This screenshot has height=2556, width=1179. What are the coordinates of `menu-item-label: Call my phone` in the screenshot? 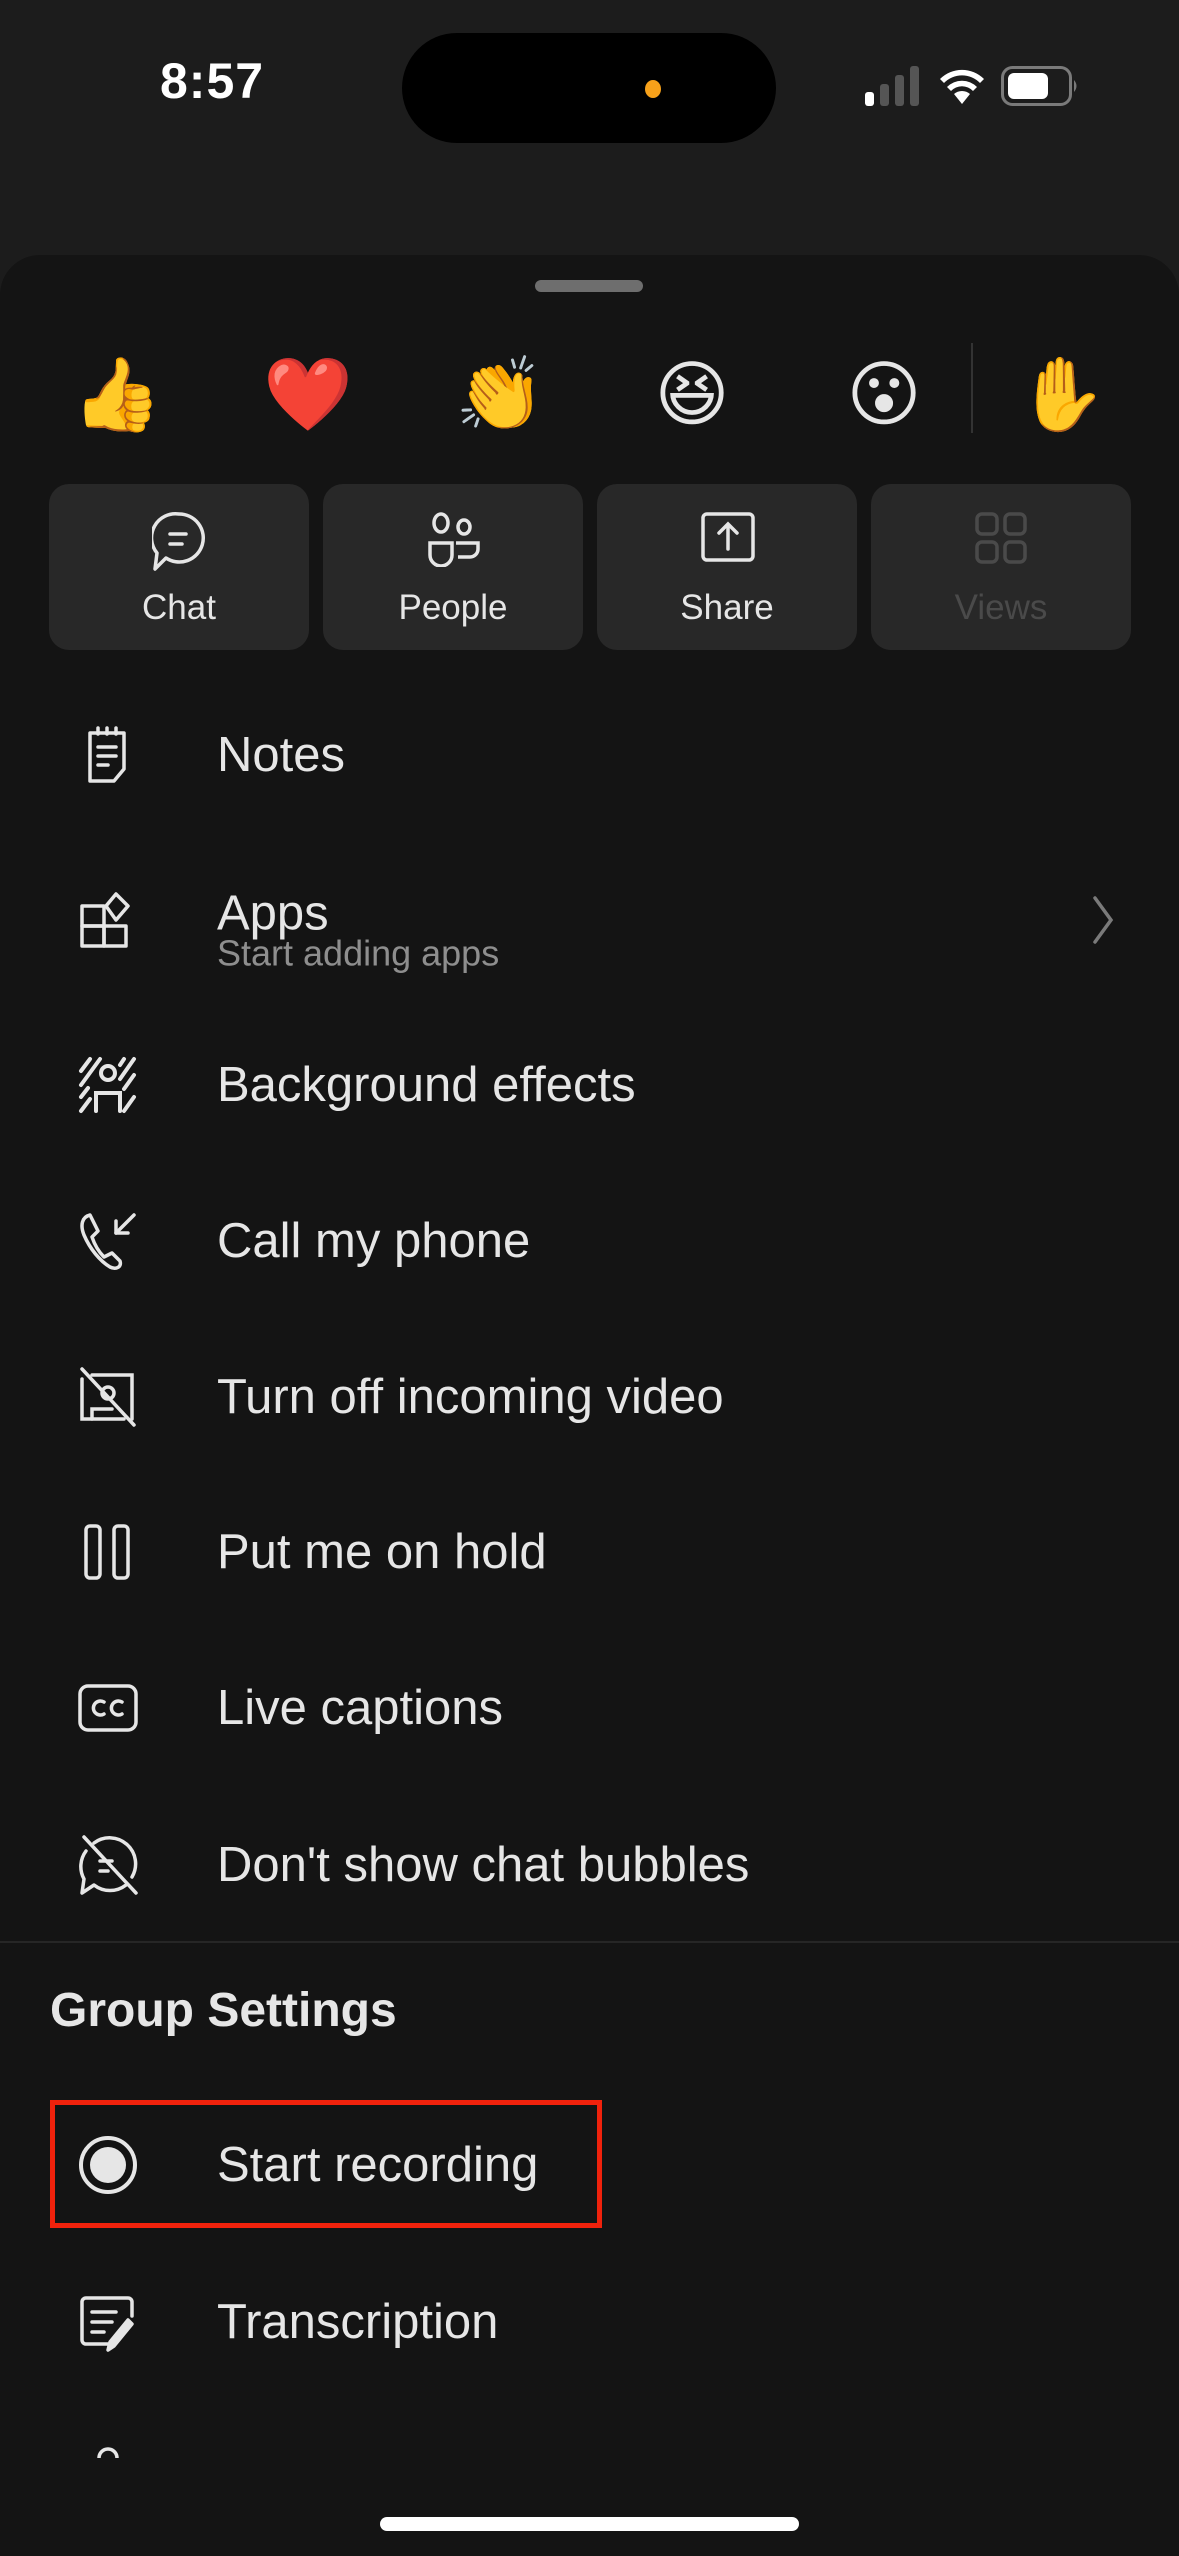 It's located at (374, 1241).